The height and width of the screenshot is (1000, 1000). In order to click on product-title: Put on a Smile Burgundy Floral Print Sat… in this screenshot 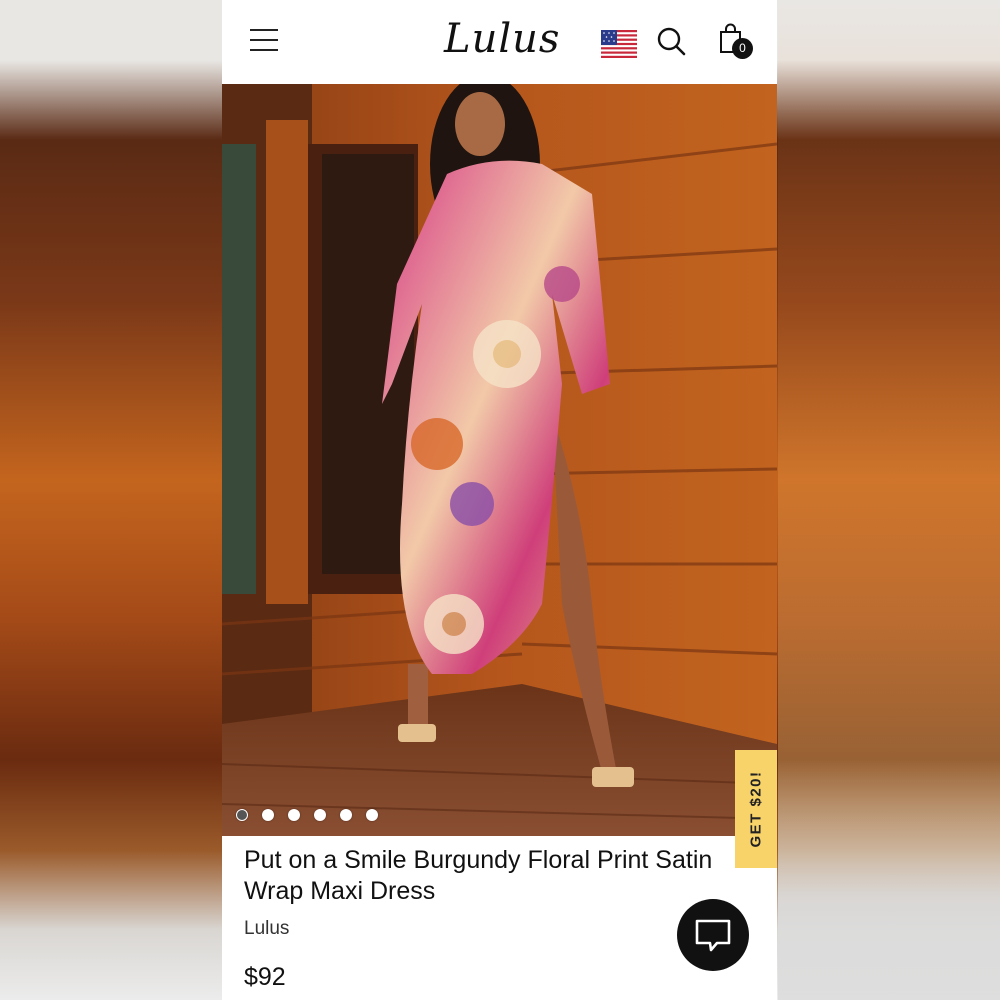, I will do `click(478, 875)`.